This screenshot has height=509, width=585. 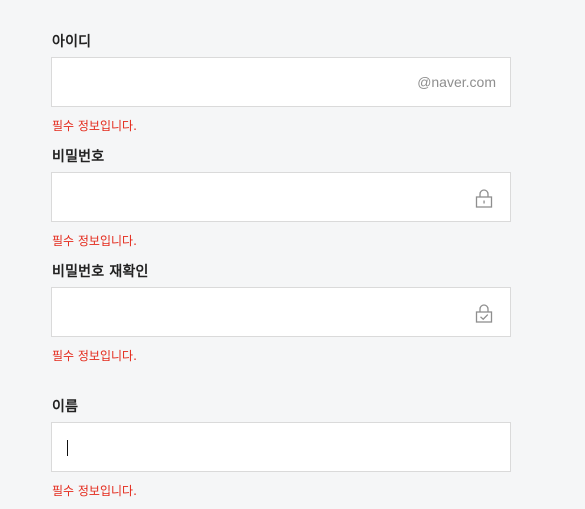 What do you see at coordinates (94, 356) in the screenshot?
I see `password-confirm-error-message: 필수 정보입니다.` at bounding box center [94, 356].